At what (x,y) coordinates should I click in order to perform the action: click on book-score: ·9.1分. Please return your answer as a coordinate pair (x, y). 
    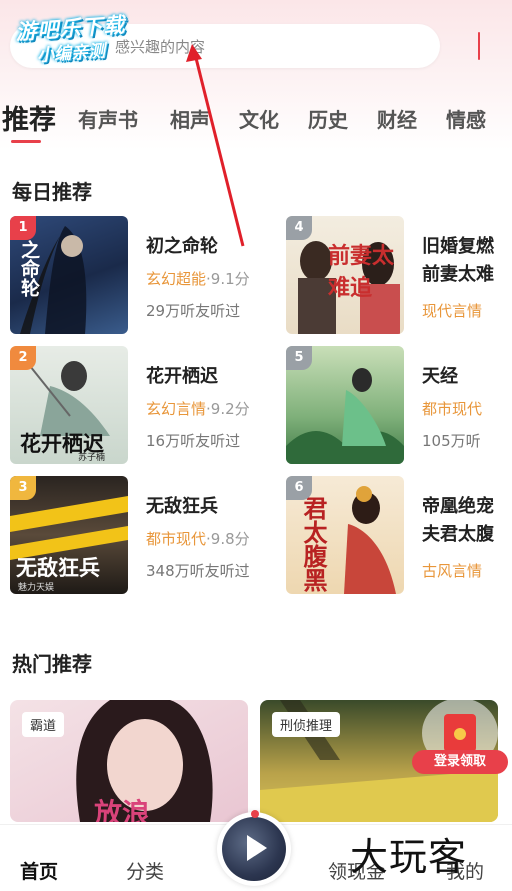
    Looking at the image, I should click on (228, 279).